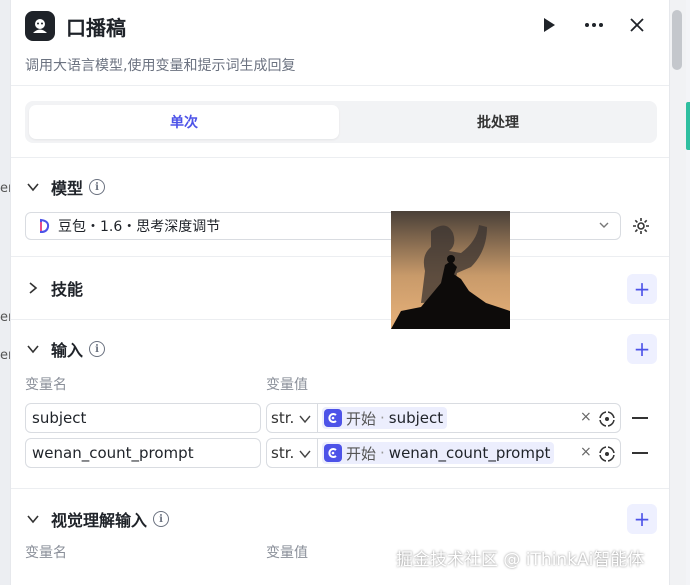 The height and width of the screenshot is (585, 690). What do you see at coordinates (5, 292) in the screenshot?
I see `background-canvas` at bounding box center [5, 292].